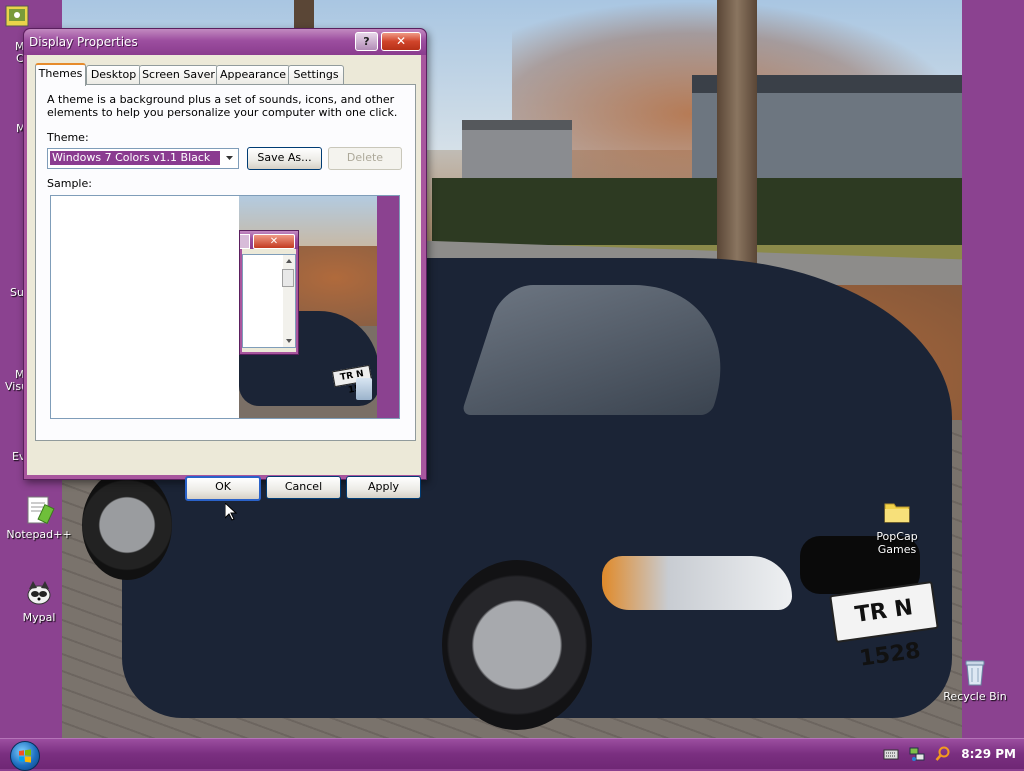 The width and height of the screenshot is (1024, 771). I want to click on tab-settings: Settings, so click(316, 74).